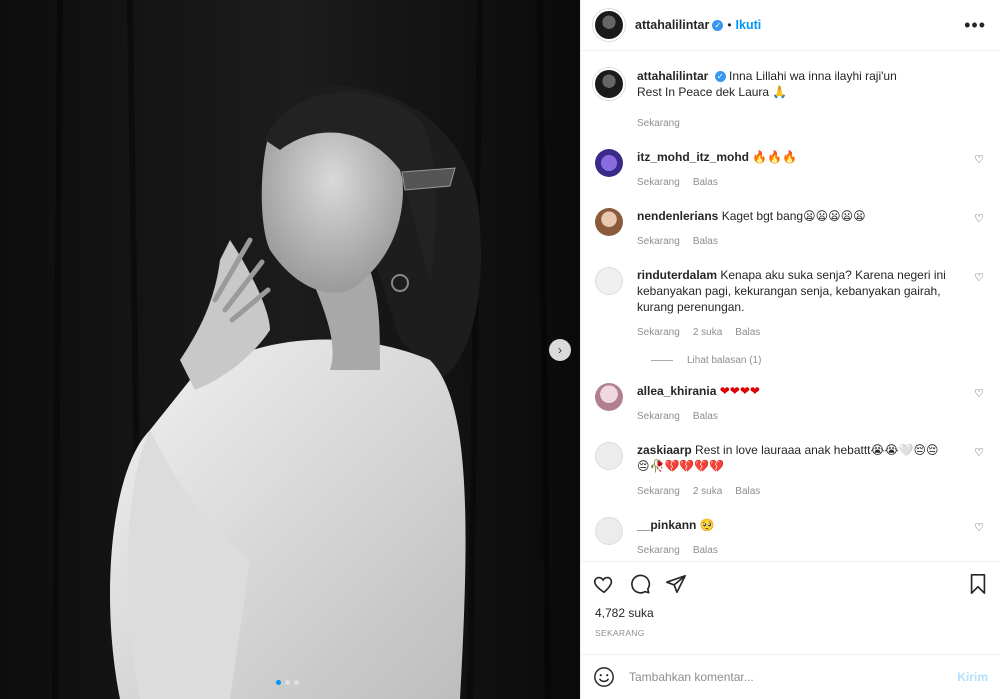 The height and width of the screenshot is (699, 1000). Describe the element at coordinates (677, 275) in the screenshot. I see `comment-username: rinduterdalam` at that location.